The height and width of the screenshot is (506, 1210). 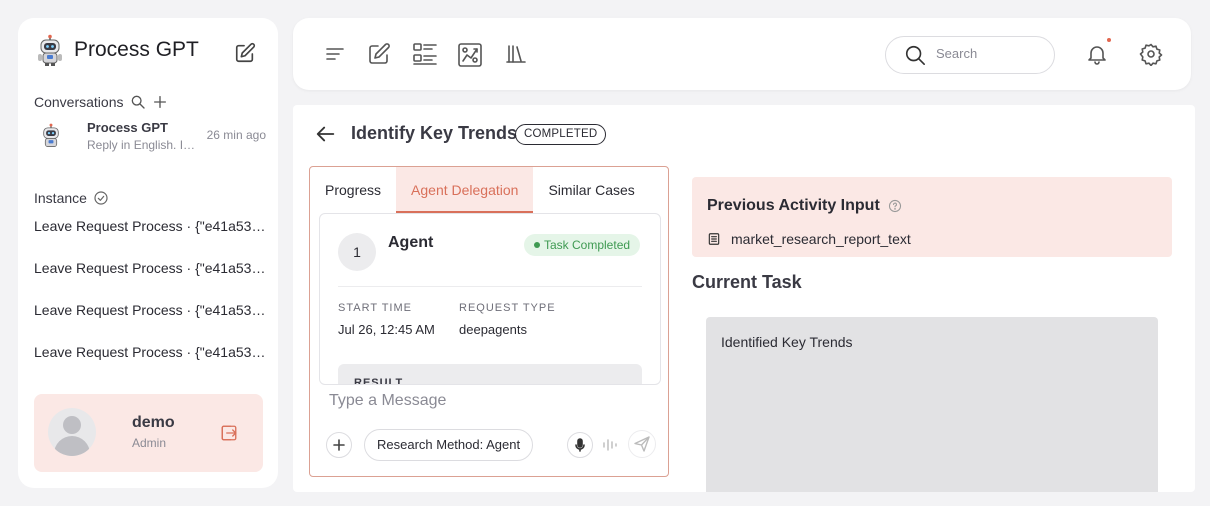 What do you see at coordinates (79, 102) in the screenshot?
I see `conversations-label: Conversations` at bounding box center [79, 102].